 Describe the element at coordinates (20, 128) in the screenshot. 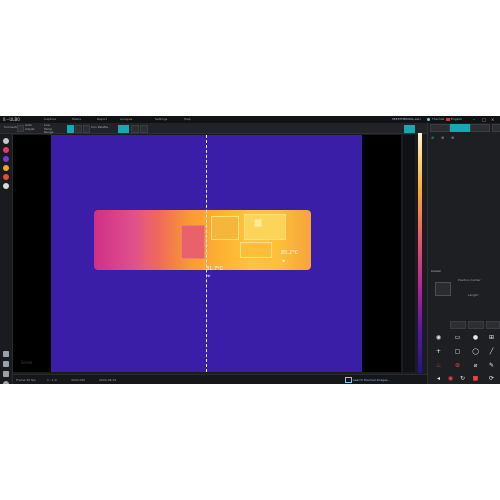

I see `connect-icon` at that location.